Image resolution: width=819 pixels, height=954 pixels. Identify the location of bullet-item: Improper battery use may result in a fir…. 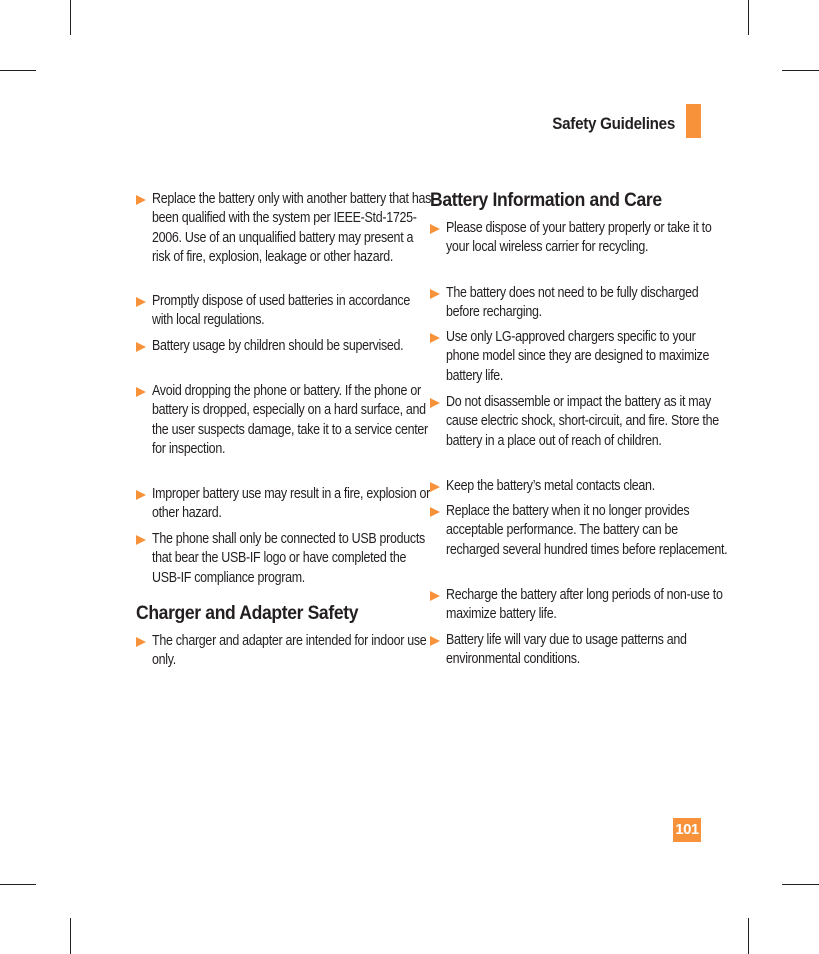
(283, 504).